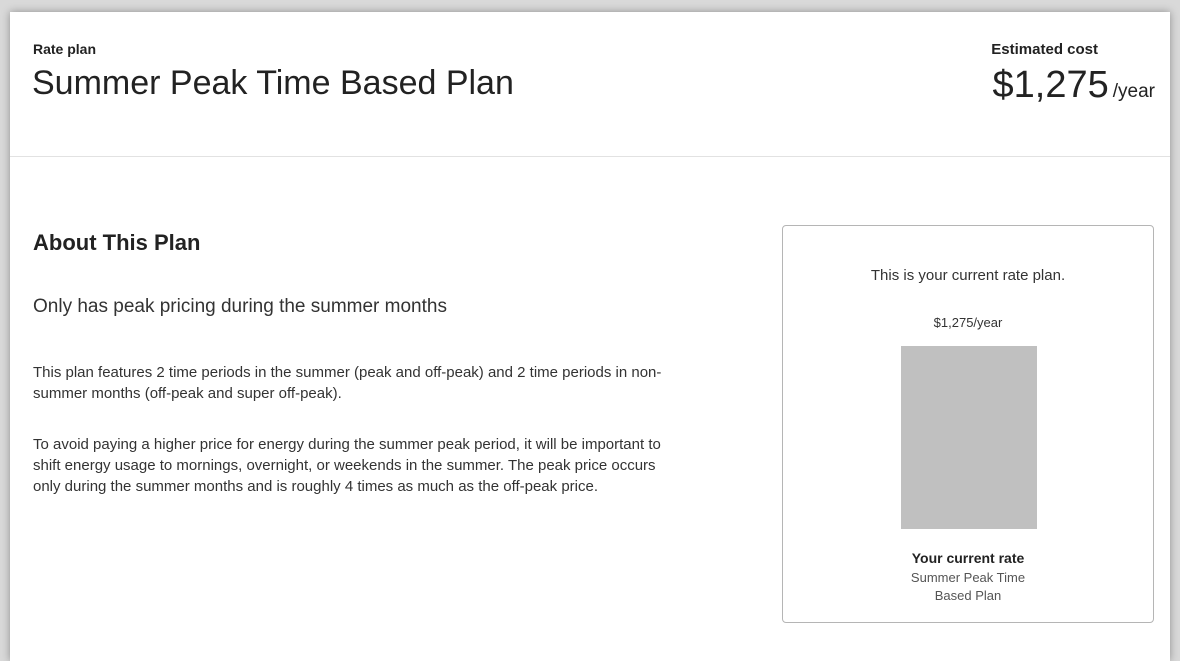 The height and width of the screenshot is (661, 1180). What do you see at coordinates (968, 586) in the screenshot?
I see `current-rate-name: Summer Peak Time Based Plan` at bounding box center [968, 586].